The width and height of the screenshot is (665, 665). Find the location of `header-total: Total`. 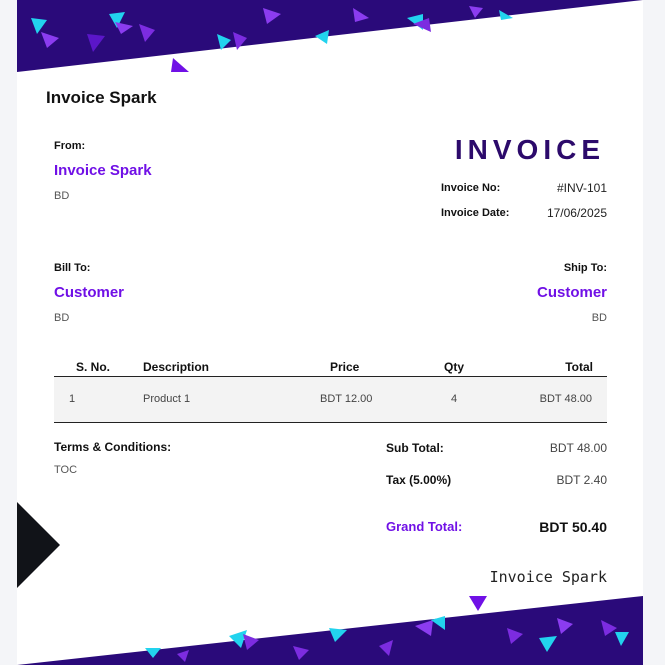

header-total: Total is located at coordinates (579, 367).